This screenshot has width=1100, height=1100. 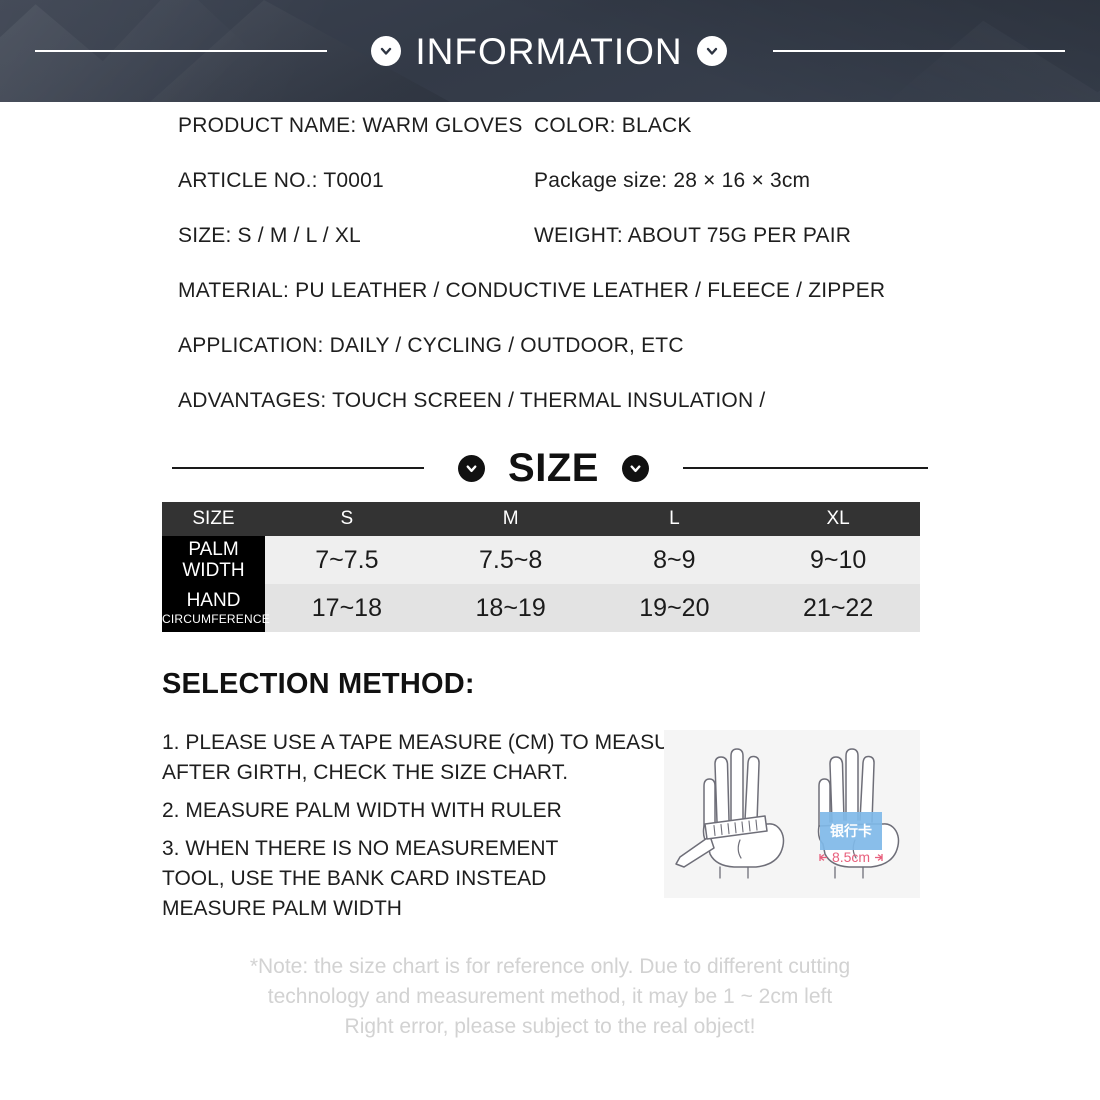 I want to click on page-banner: INFORMATION, so click(x=550, y=51).